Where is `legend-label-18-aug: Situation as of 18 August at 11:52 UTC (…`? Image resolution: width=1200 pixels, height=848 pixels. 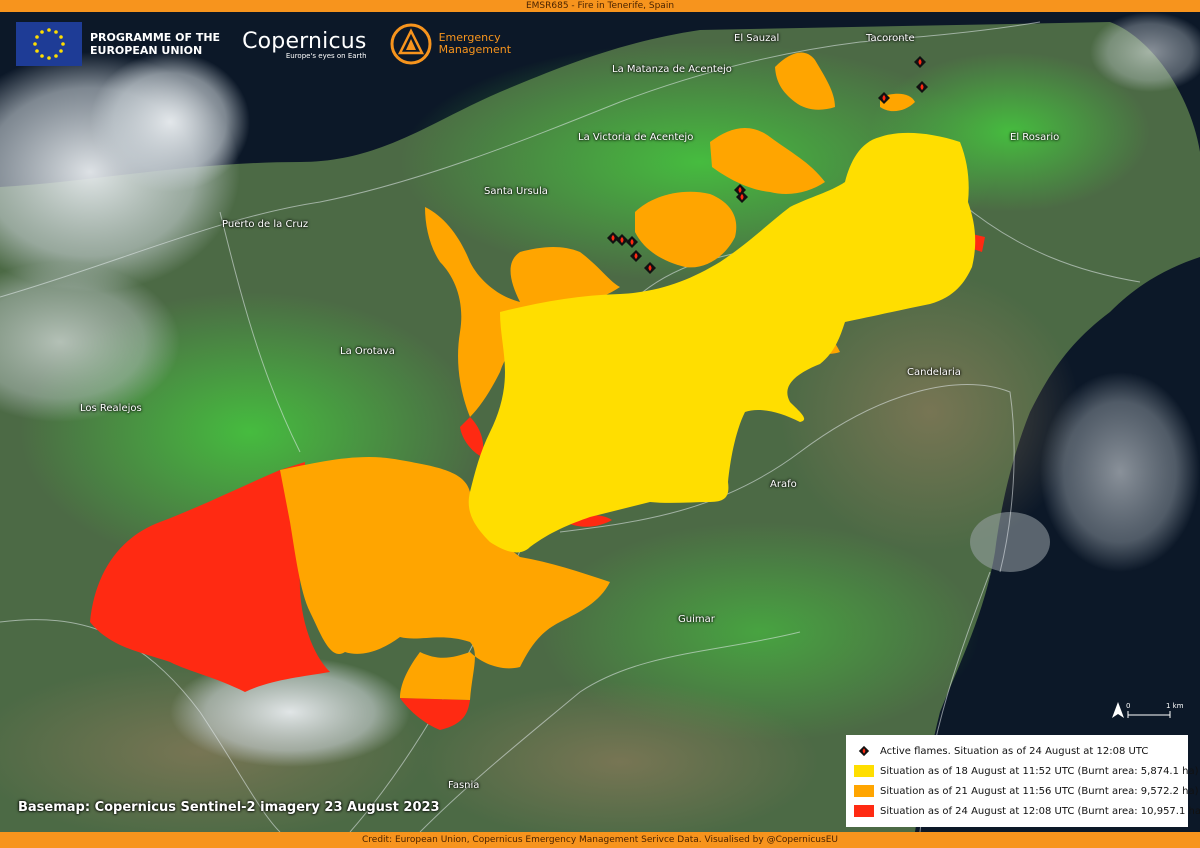
legend-label-18-aug: Situation as of 18 August at 11:52 UTC (… is located at coordinates (1039, 771).